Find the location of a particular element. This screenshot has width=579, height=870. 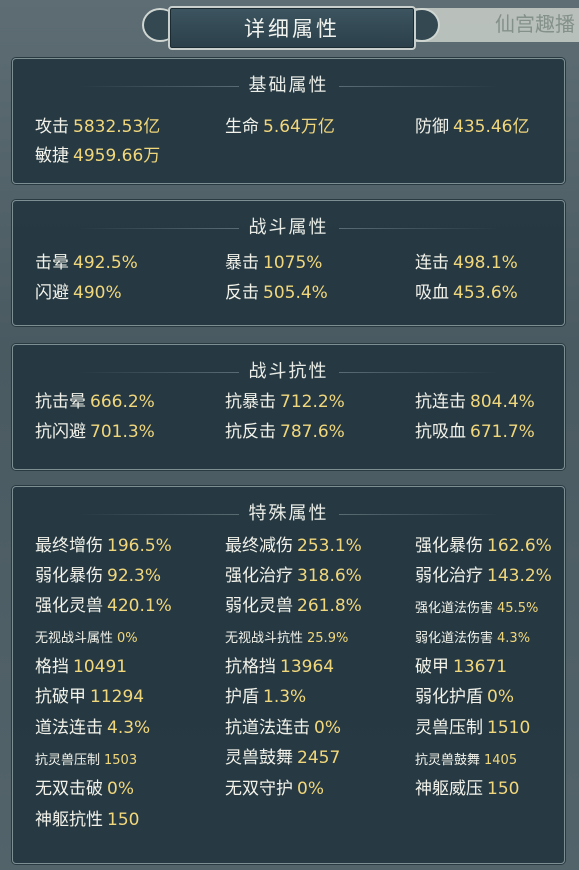

attribute-label: 强化道法伤害 is located at coordinates (454, 608).